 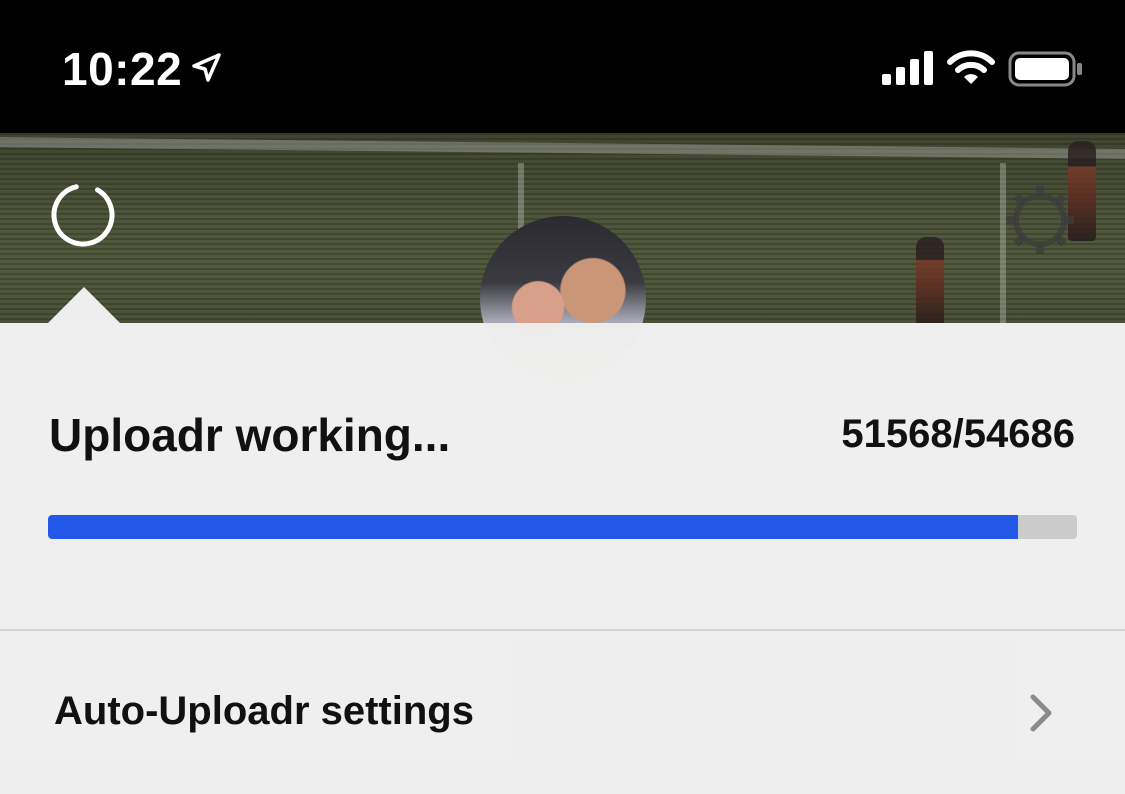 I want to click on settings-row-label: Auto-Uploadr settings, so click(x=264, y=711).